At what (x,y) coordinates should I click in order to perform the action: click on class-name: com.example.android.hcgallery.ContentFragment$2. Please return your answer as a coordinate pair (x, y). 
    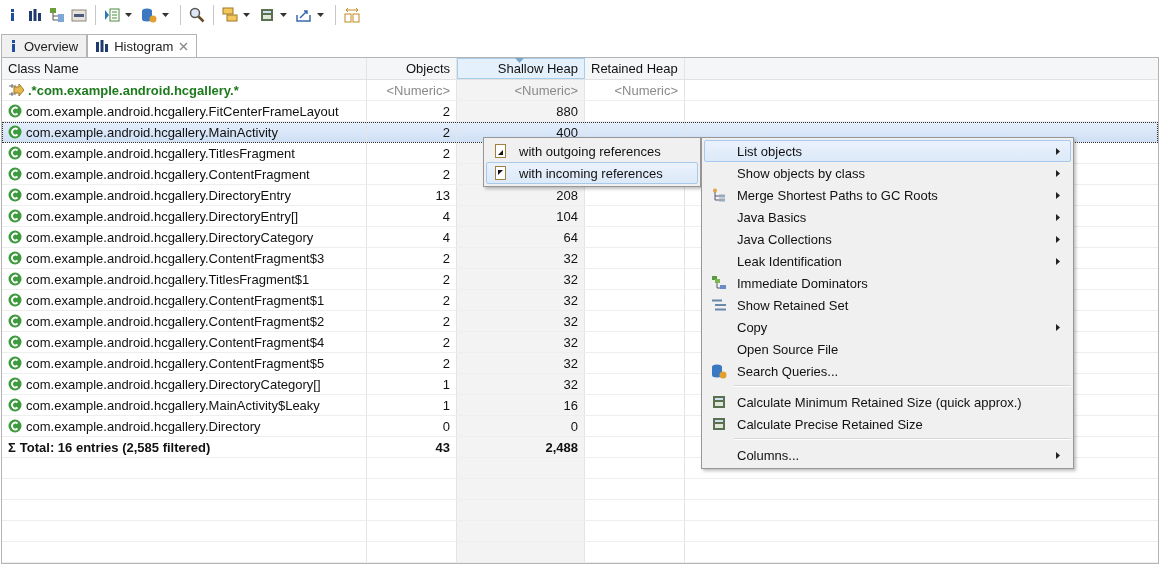
    Looking at the image, I should click on (175, 321).